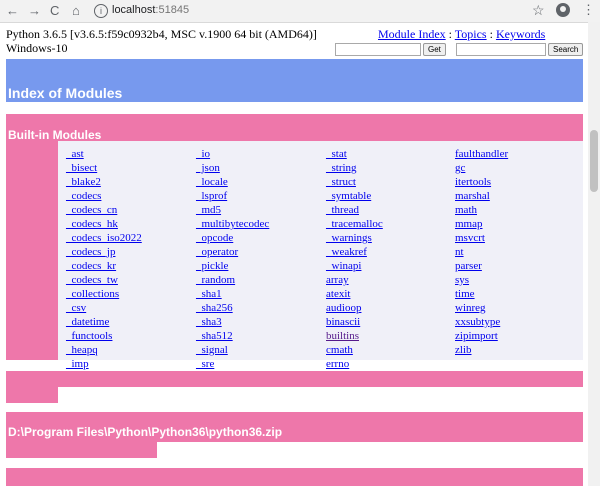 This screenshot has height=486, width=600. I want to click on module-link: _datetime, so click(104, 322).